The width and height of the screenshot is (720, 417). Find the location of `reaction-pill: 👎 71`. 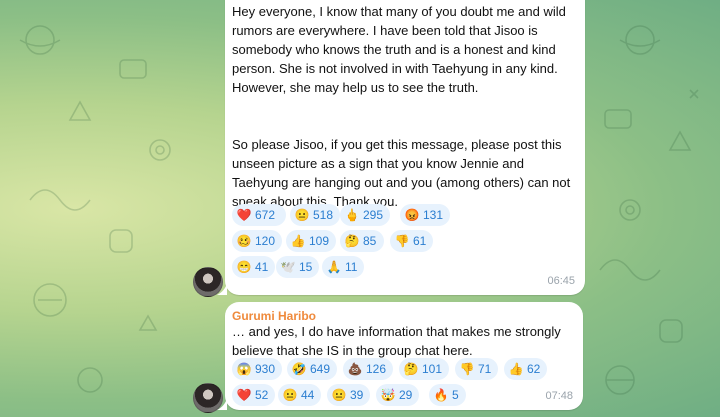

reaction-pill: 👎 71 is located at coordinates (477, 369).